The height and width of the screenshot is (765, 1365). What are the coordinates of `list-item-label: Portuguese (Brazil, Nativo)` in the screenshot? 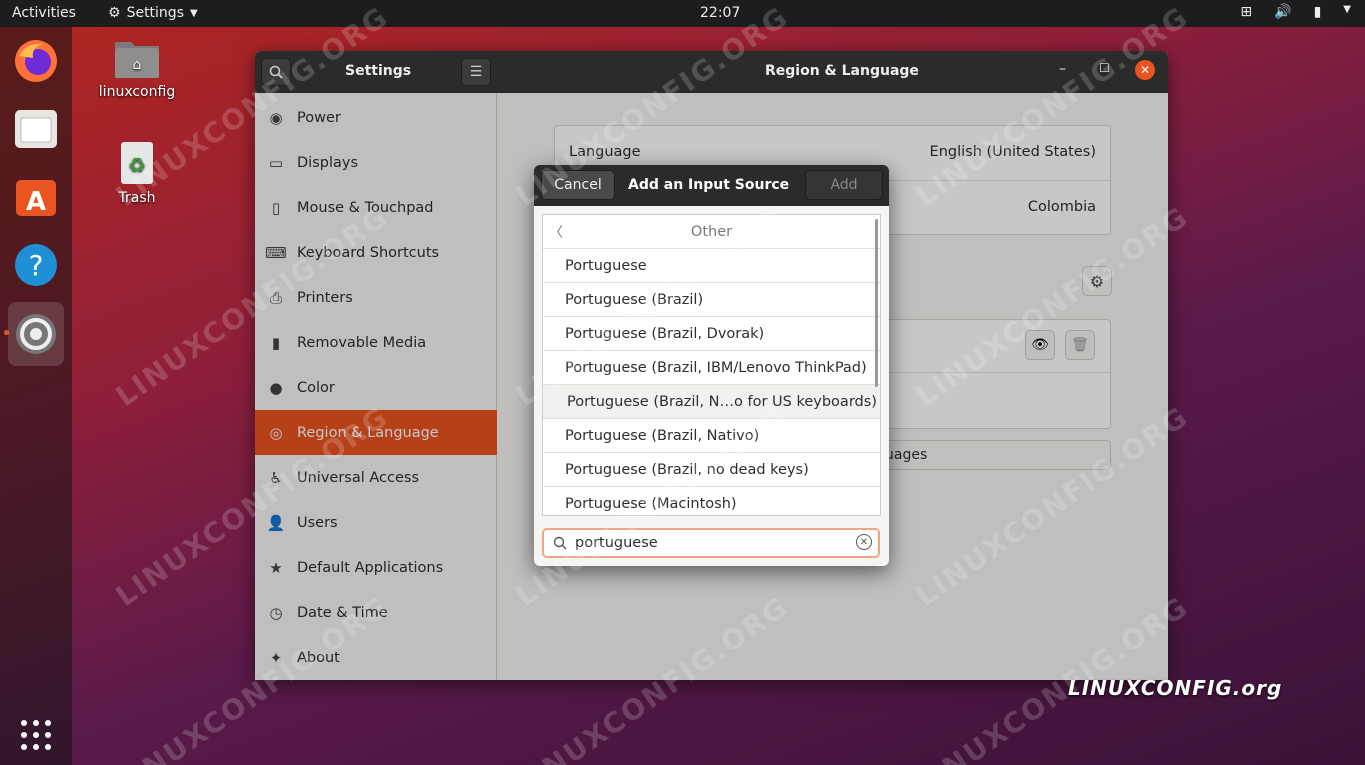 It's located at (662, 435).